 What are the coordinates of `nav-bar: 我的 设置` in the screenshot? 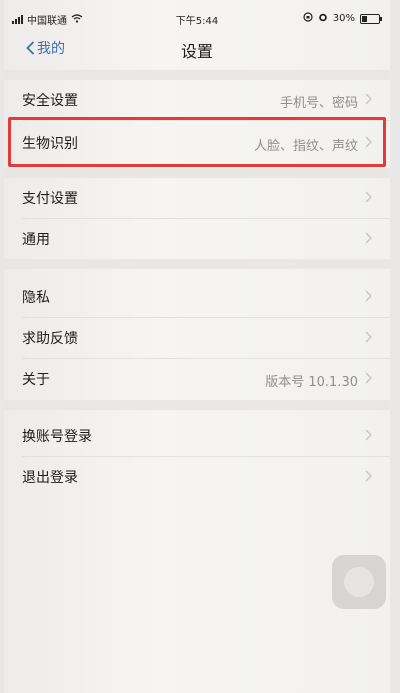 It's located at (197, 50).